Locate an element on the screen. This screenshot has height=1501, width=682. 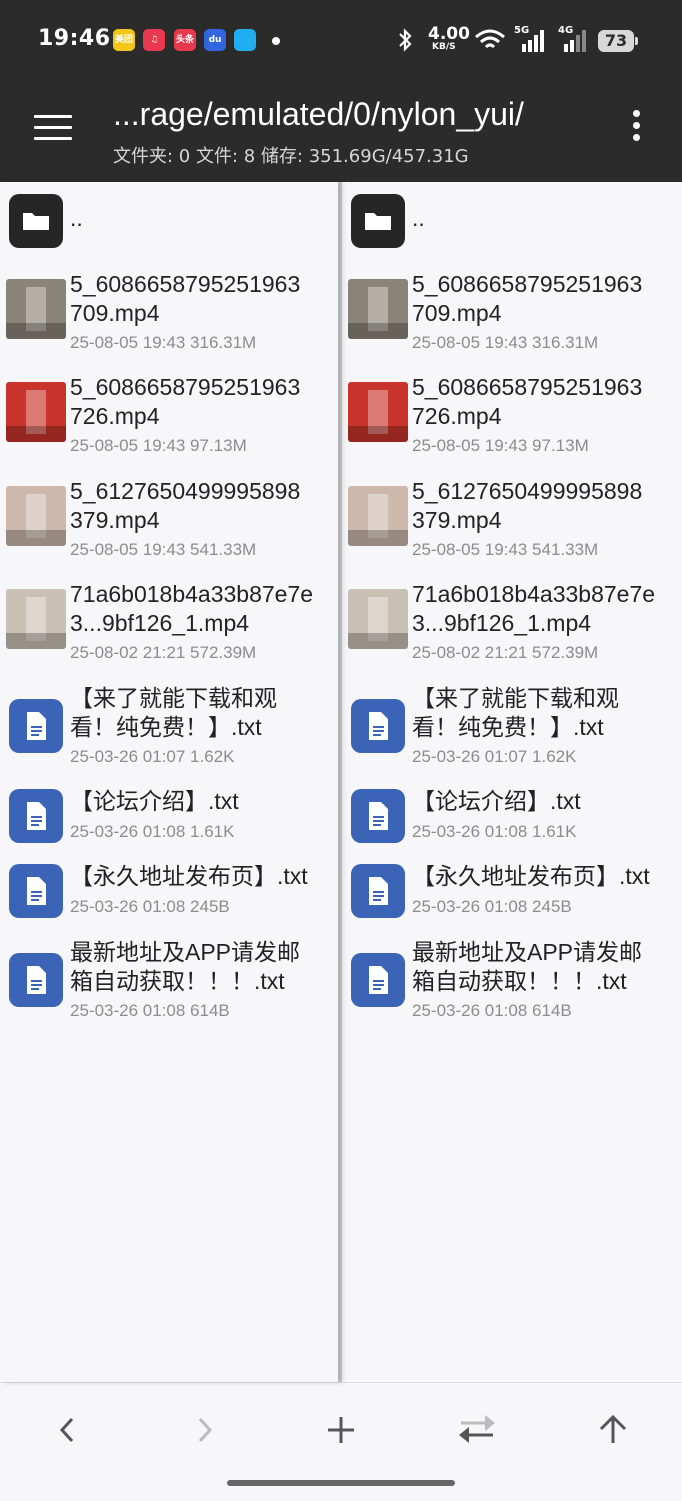
file-name-line-1: 5_6127650499995898 is located at coordinates (185, 491).